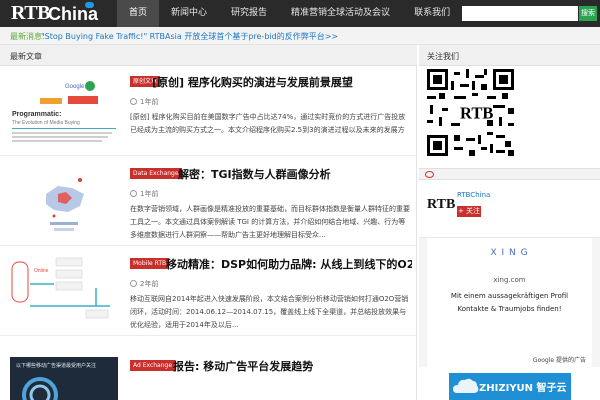 The width and height of the screenshot is (600, 400). I want to click on svg-text: Google, so click(75, 87).